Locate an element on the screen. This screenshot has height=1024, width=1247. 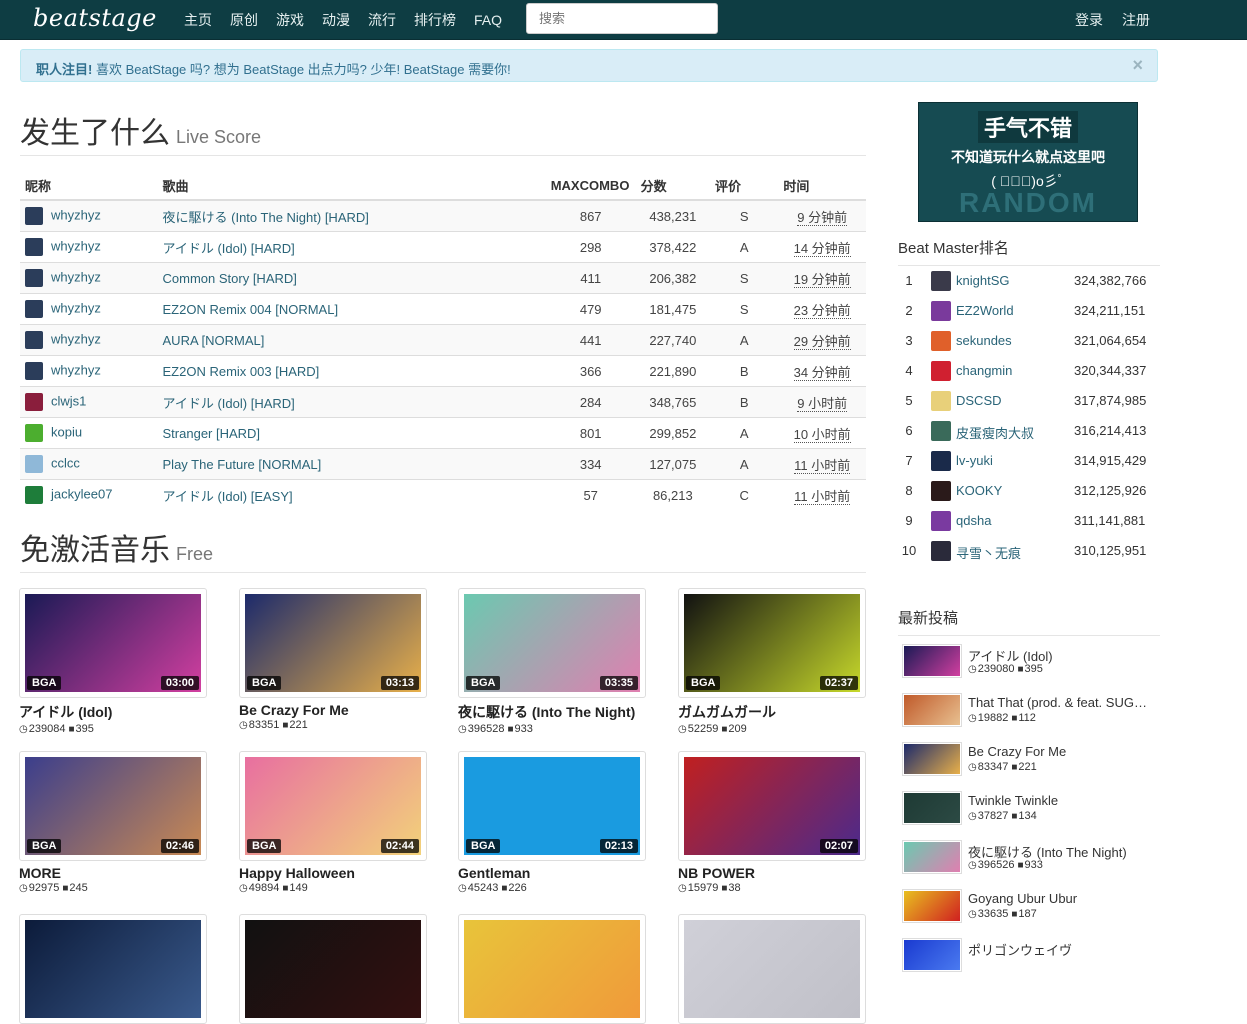
nav-link-home: 主页 is located at coordinates (198, 20).